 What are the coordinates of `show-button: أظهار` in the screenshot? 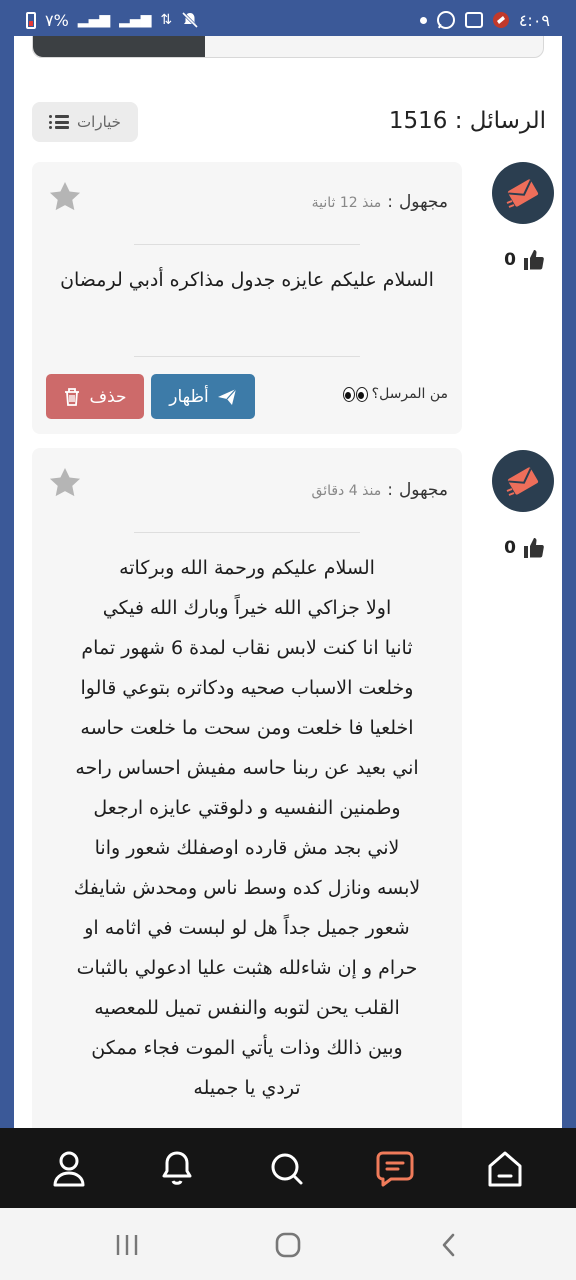 It's located at (203, 396).